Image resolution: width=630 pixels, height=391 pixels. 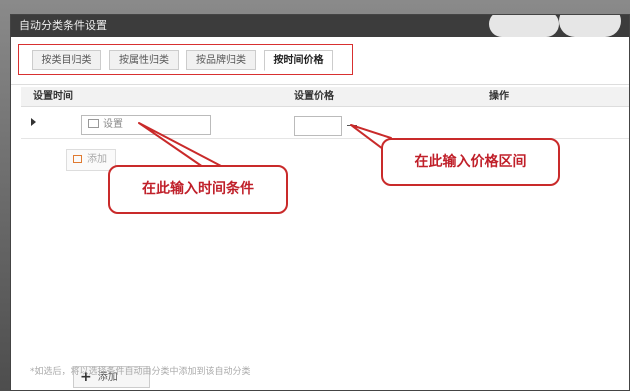 I want to click on tab-by-time-price: 按时间价格, so click(x=298, y=60).